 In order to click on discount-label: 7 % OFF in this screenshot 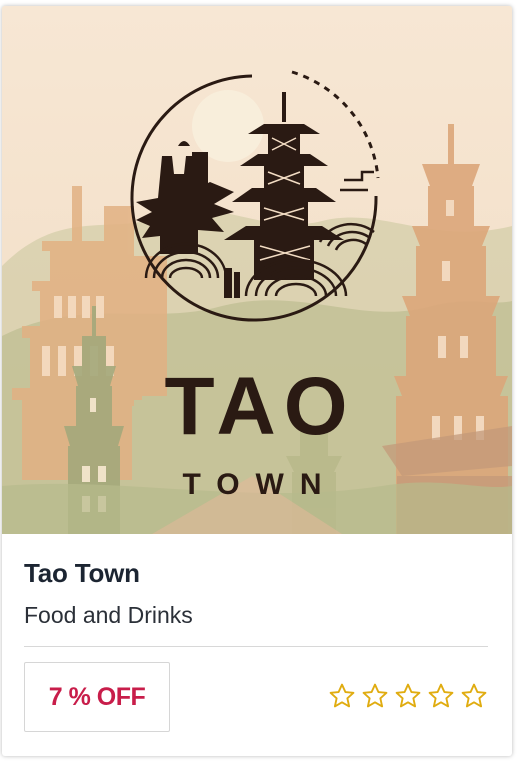, I will do `click(97, 696)`.